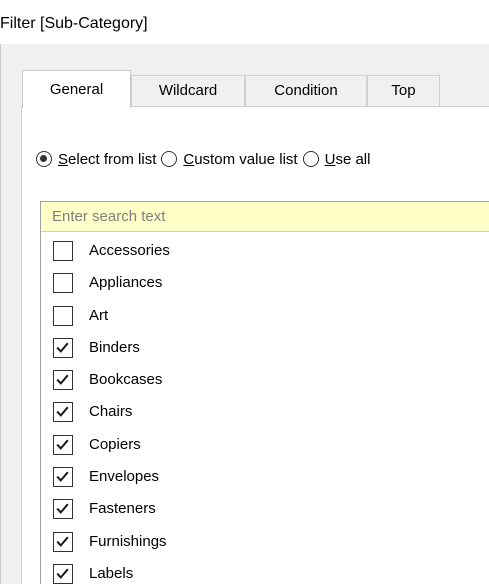 The width and height of the screenshot is (489, 584). What do you see at coordinates (115, 444) in the screenshot?
I see `list-item-label: Copiers` at bounding box center [115, 444].